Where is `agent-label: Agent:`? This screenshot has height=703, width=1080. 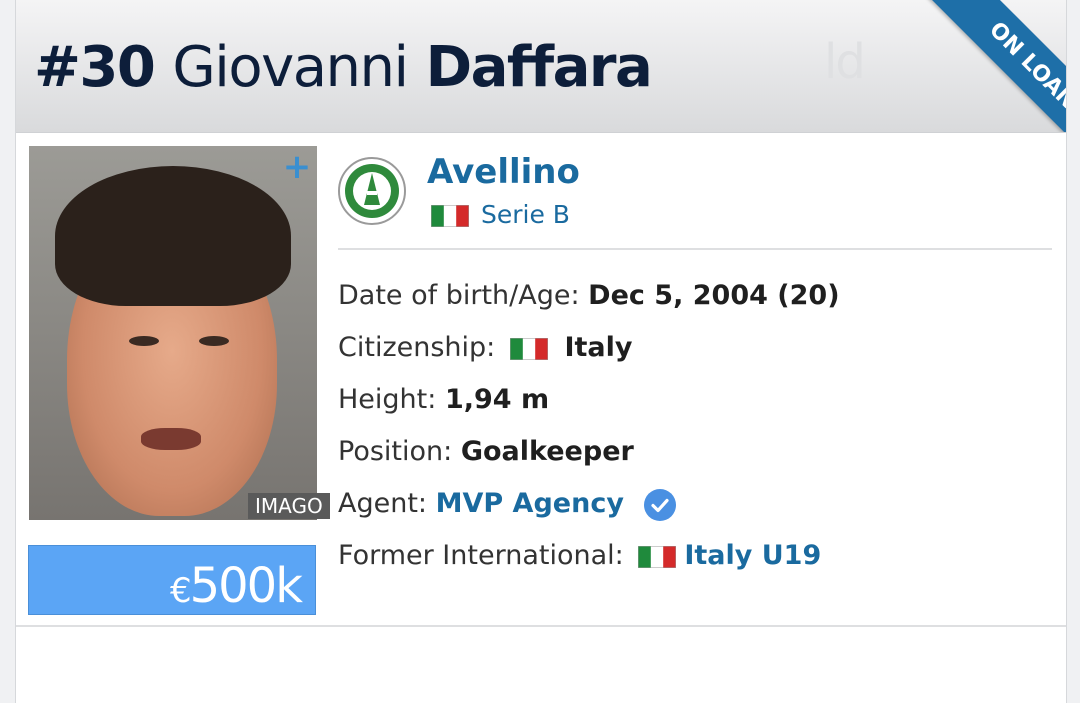 agent-label: Agent: is located at coordinates (383, 503).